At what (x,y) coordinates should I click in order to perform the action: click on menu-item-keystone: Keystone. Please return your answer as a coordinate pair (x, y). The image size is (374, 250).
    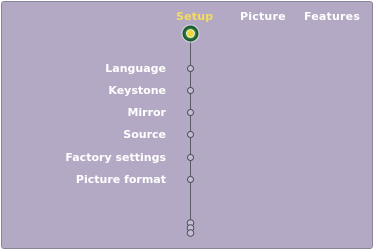
    Looking at the image, I should click on (137, 90).